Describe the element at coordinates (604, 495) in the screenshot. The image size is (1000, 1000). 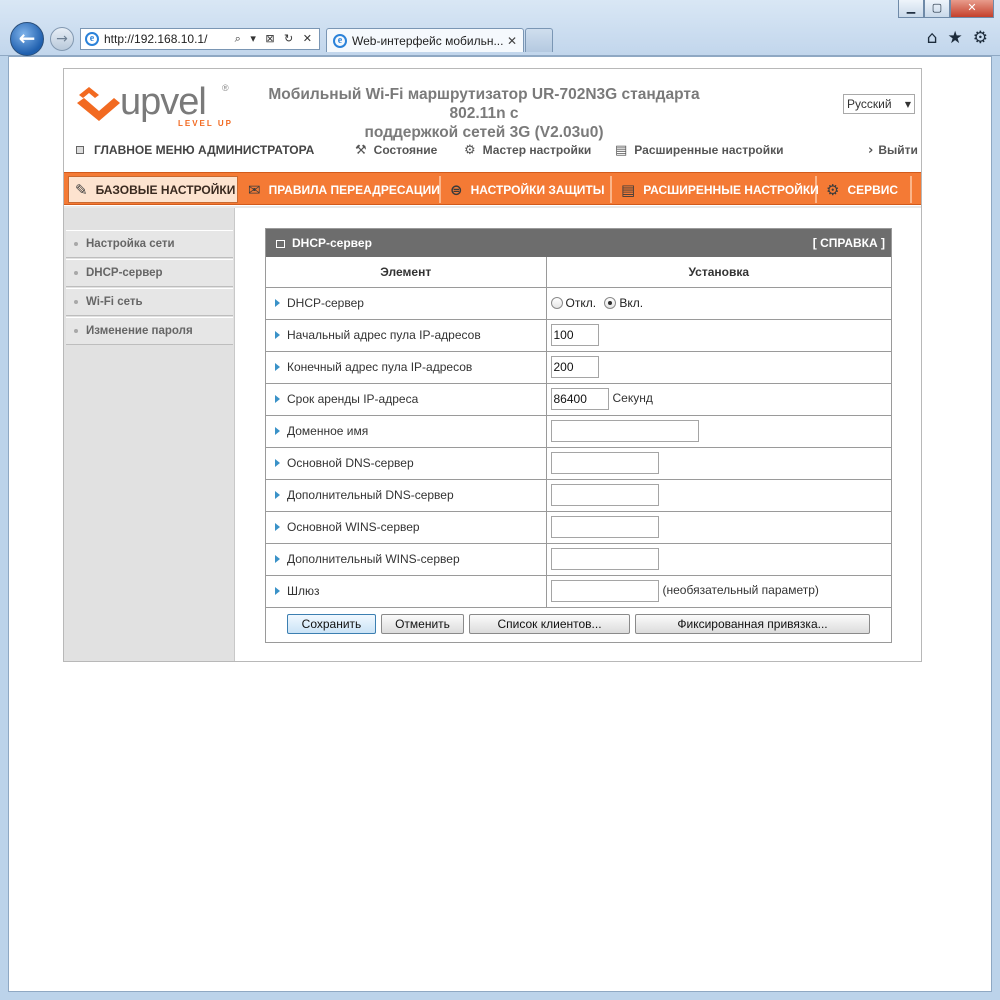
I see `secondary-dns-input` at that location.